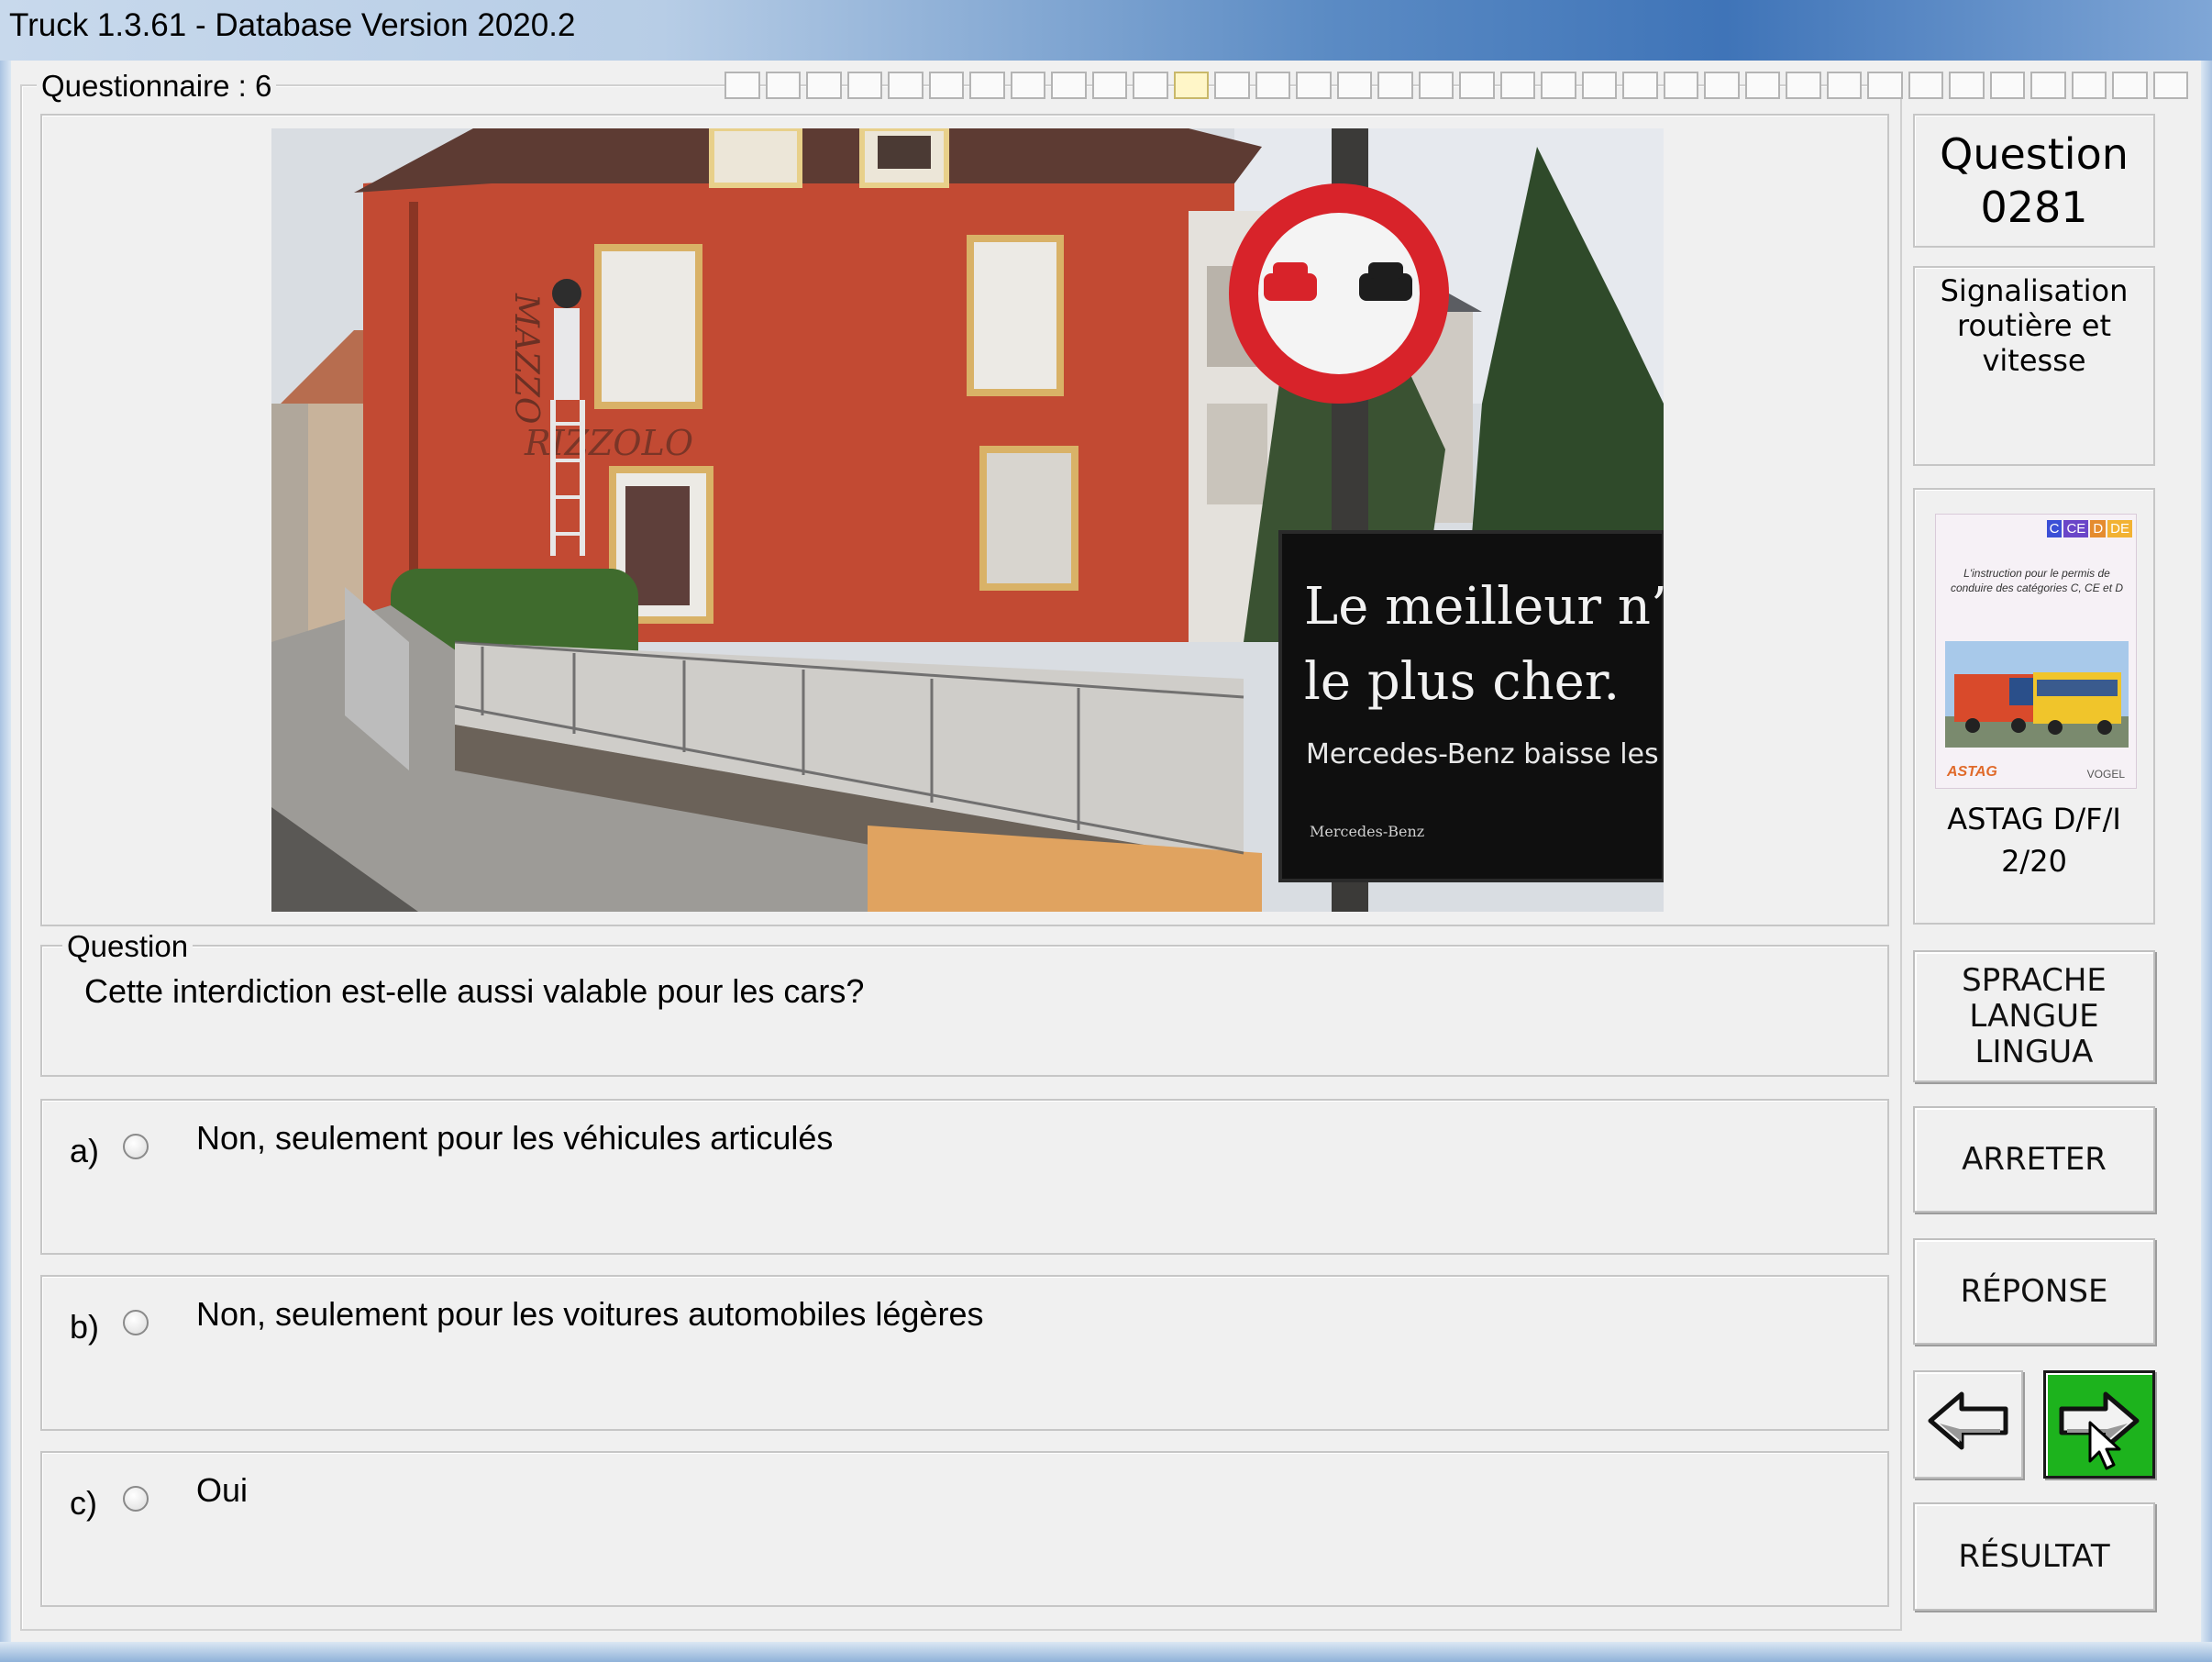 The image size is (2212, 1662). Describe the element at coordinates (609, 443) in the screenshot. I see `wall-text: RIZZOLO` at that location.